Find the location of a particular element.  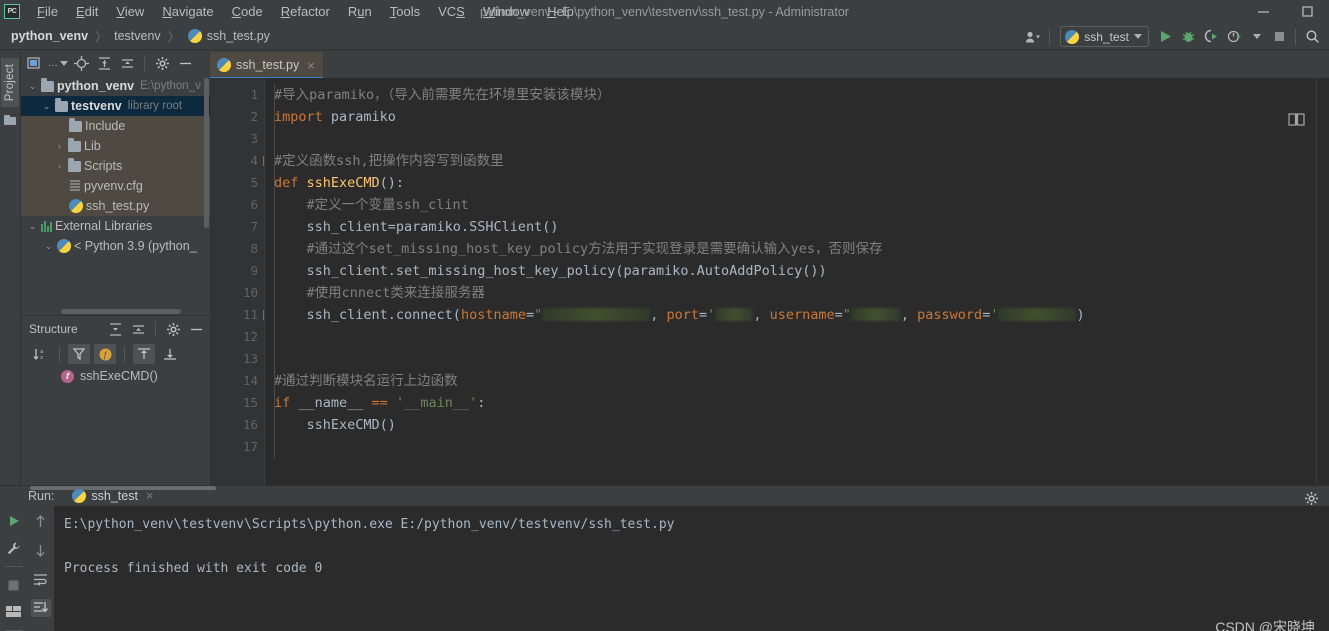

menu-item-edit: Edit is located at coordinates (87, 11).